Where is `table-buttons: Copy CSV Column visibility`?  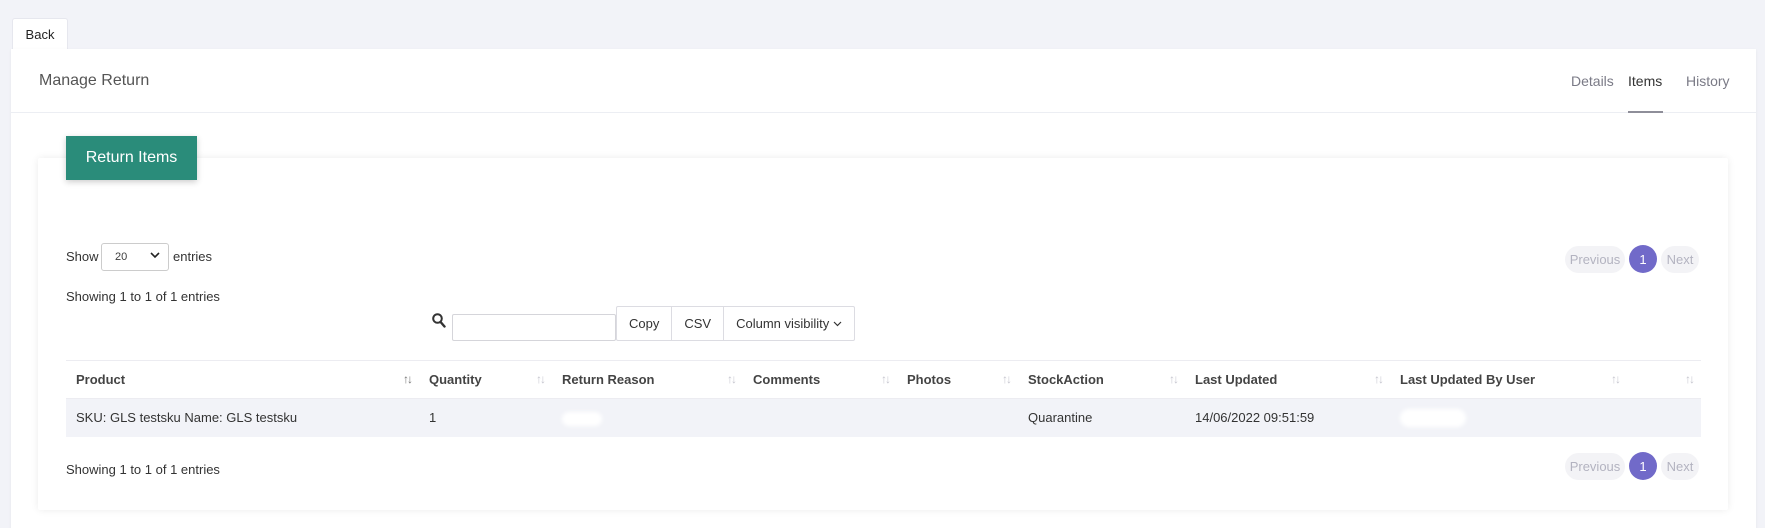 table-buttons: Copy CSV Column visibility is located at coordinates (736, 323).